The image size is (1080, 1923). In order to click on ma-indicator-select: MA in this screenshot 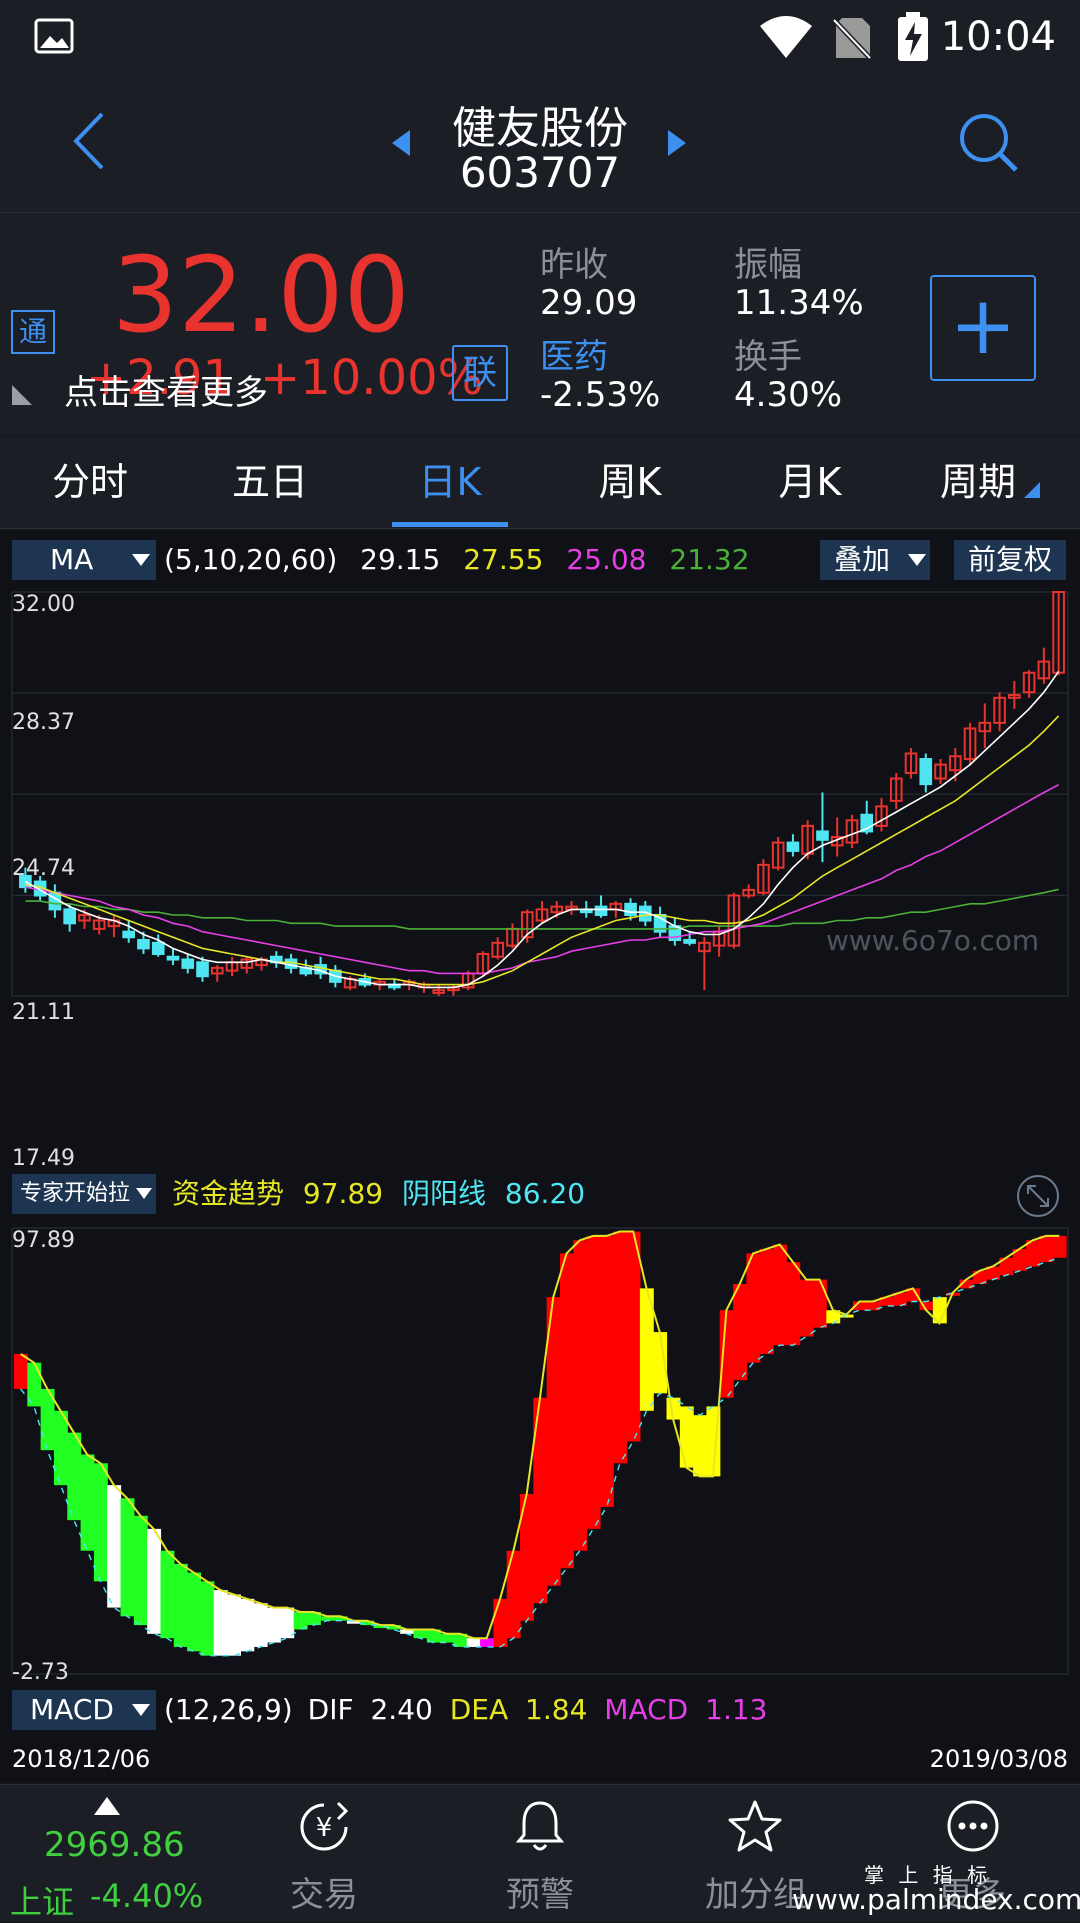, I will do `click(84, 560)`.